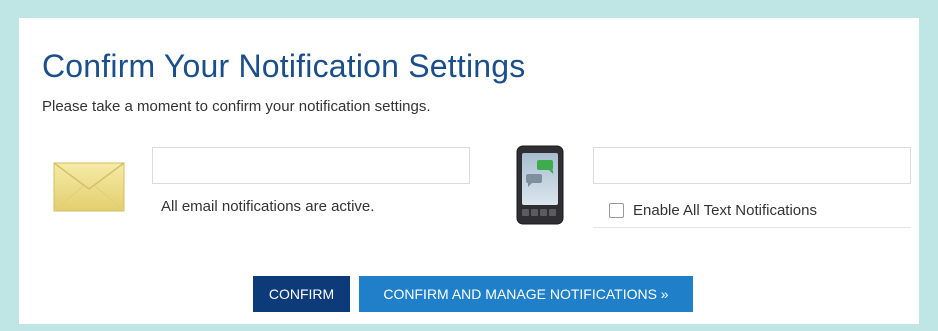  What do you see at coordinates (268, 206) in the screenshot?
I see `email-status-text: All email notifications are active.` at bounding box center [268, 206].